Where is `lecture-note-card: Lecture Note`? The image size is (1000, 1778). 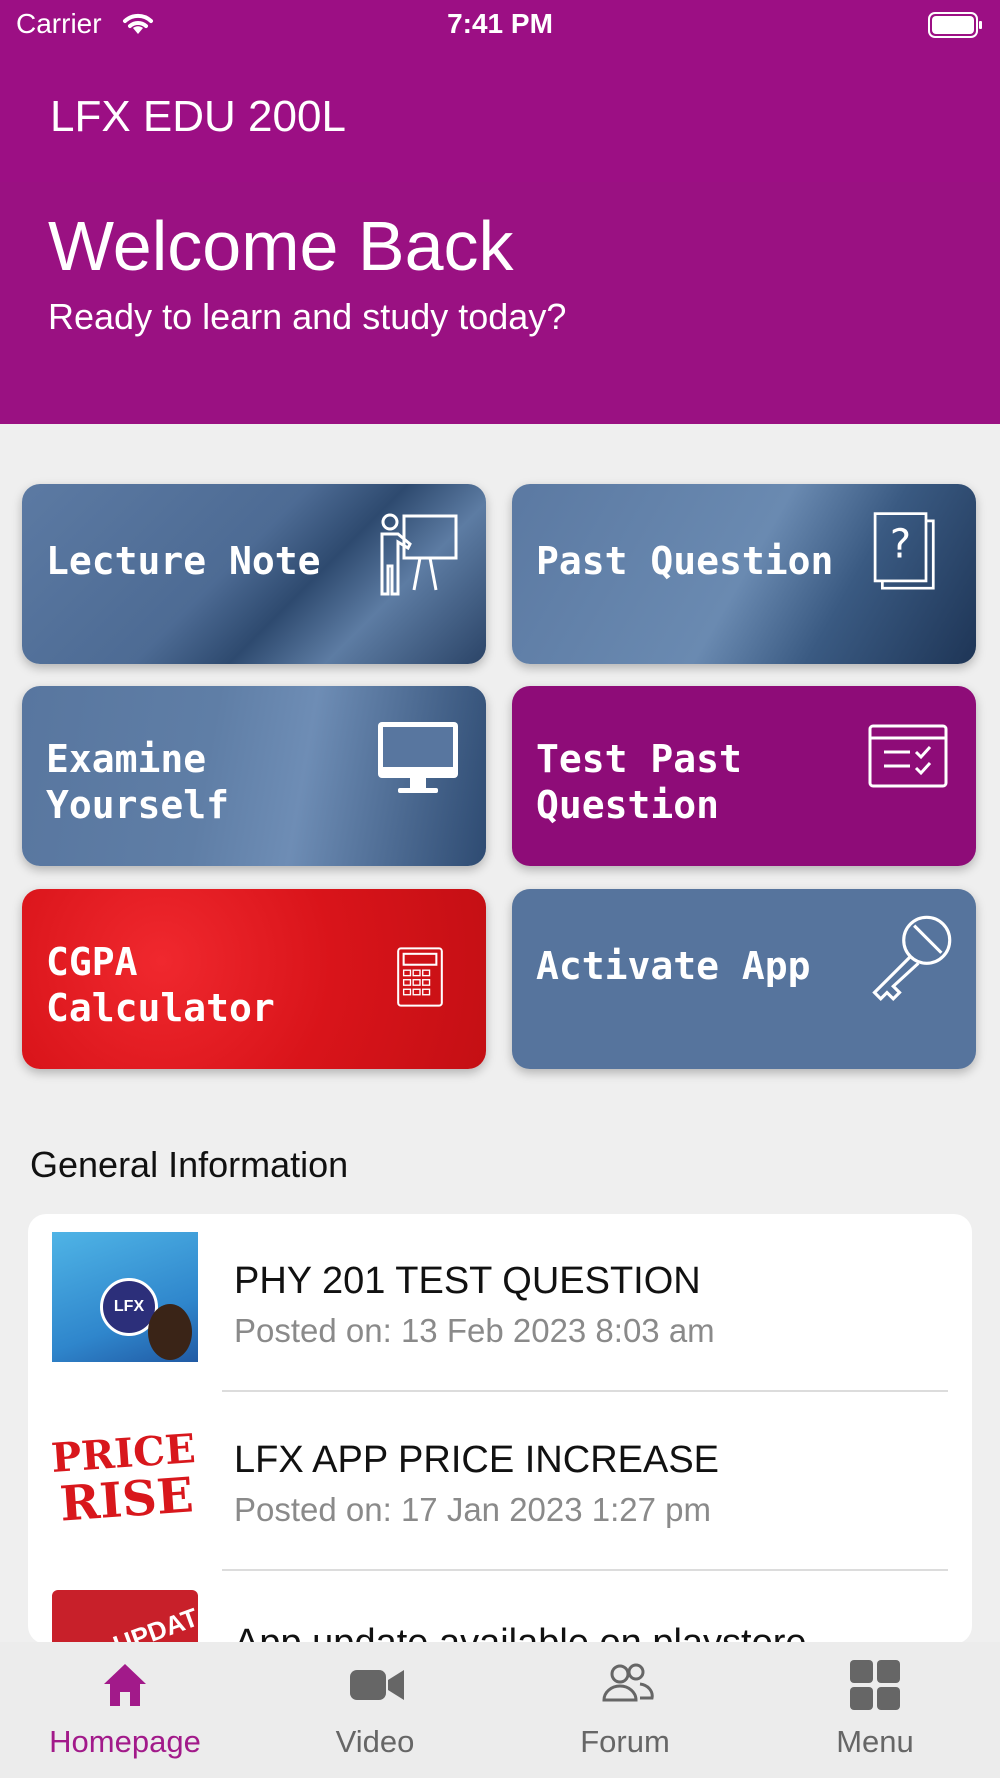
lecture-note-card: Lecture Note is located at coordinates (254, 574).